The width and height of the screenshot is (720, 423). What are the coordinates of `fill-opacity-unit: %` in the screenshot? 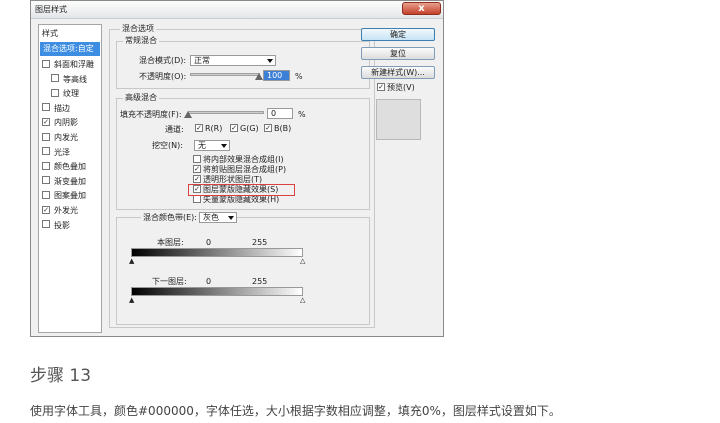 It's located at (302, 114).